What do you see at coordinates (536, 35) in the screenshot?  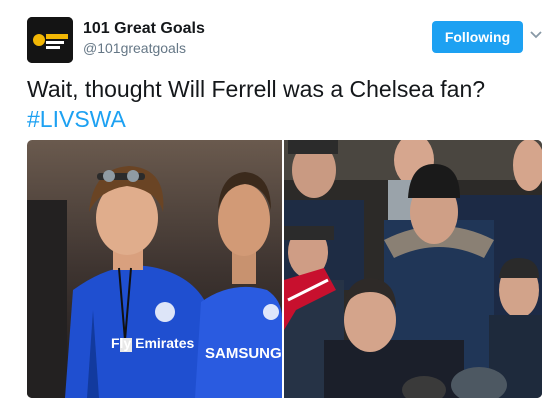 I see `chevron-down-icon` at bounding box center [536, 35].